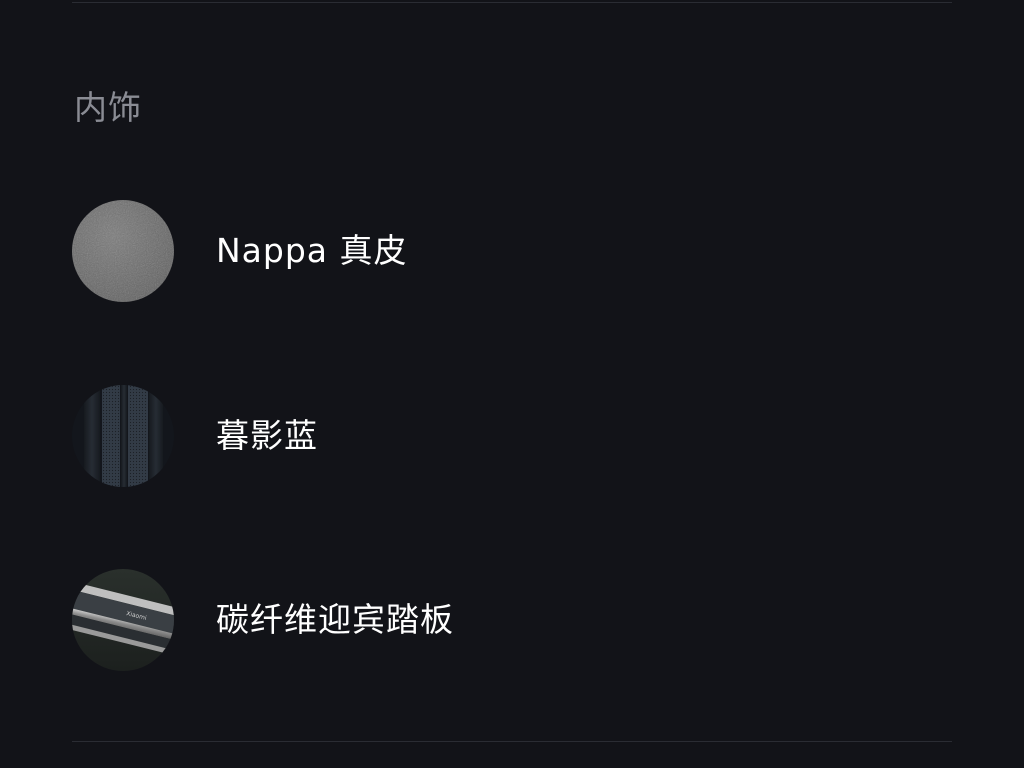 The image size is (1024, 768). What do you see at coordinates (512, 436) in the screenshot?
I see `option-dusk-blue: 暮影蓝` at bounding box center [512, 436].